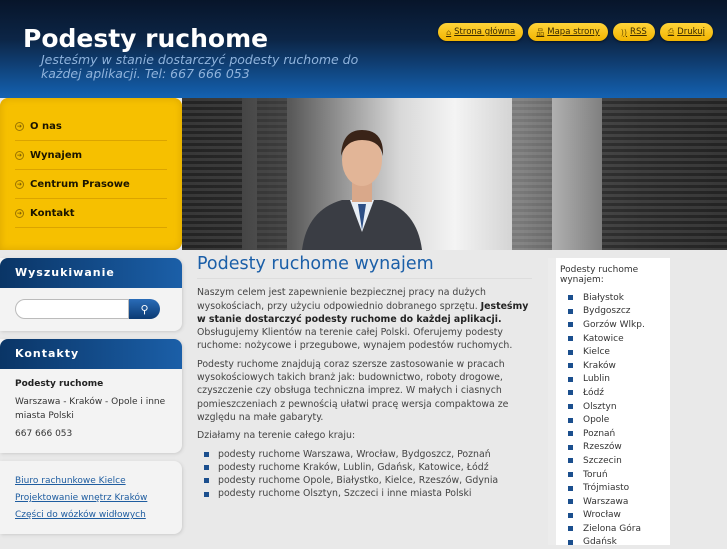  What do you see at coordinates (145, 38) in the screenshot?
I see `site-title: Podesty ruchome` at bounding box center [145, 38].